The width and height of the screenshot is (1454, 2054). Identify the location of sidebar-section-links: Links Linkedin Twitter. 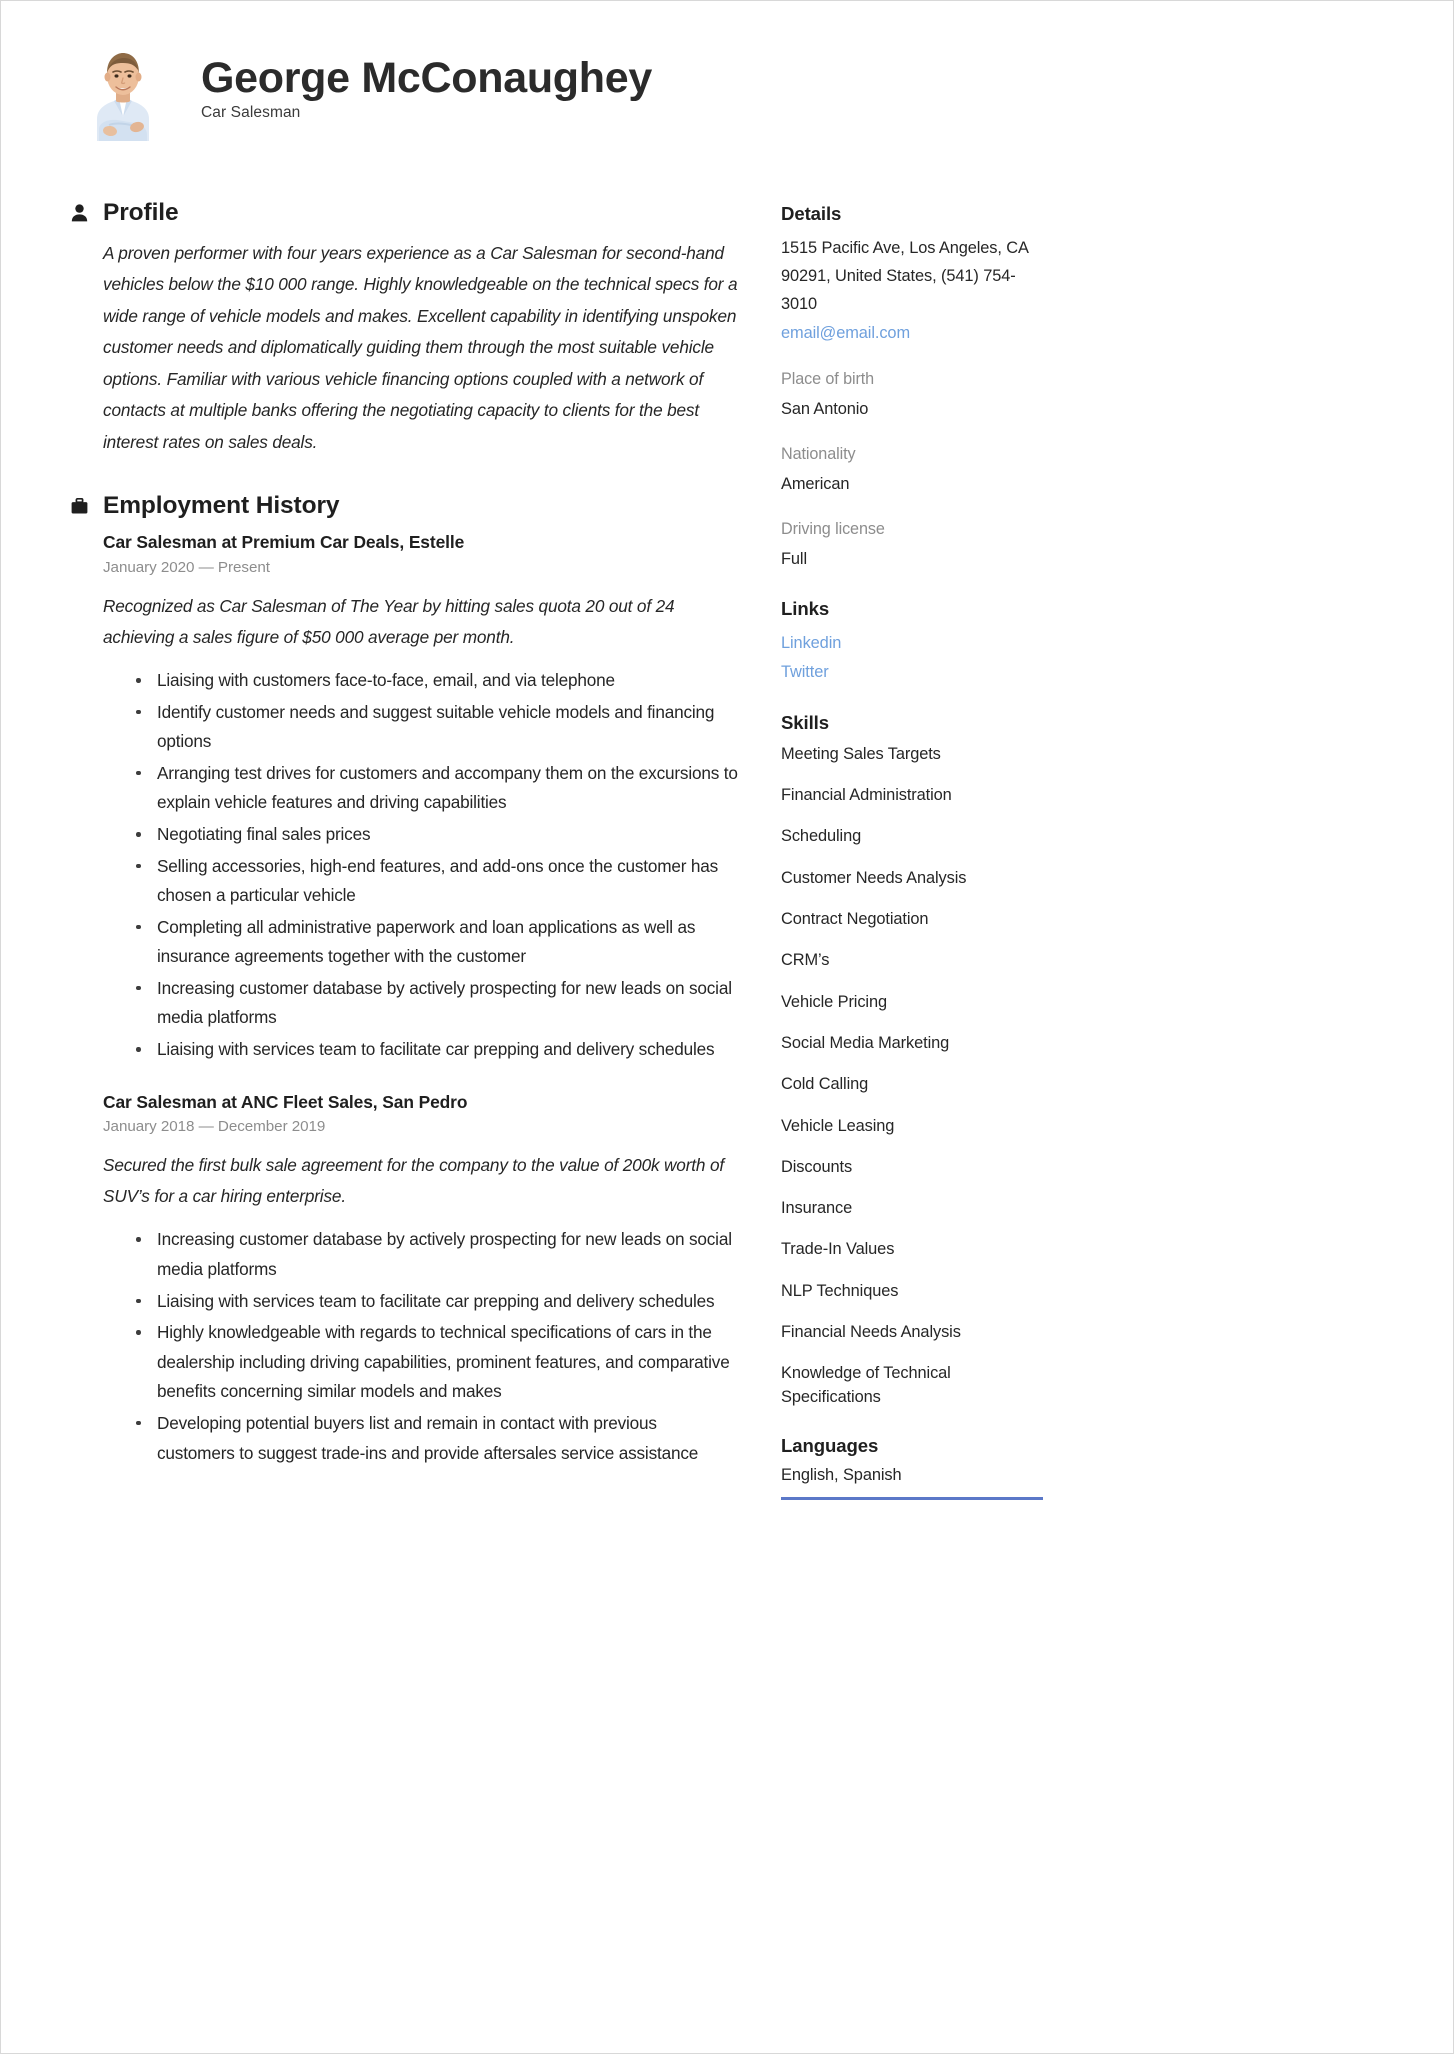
(916, 641).